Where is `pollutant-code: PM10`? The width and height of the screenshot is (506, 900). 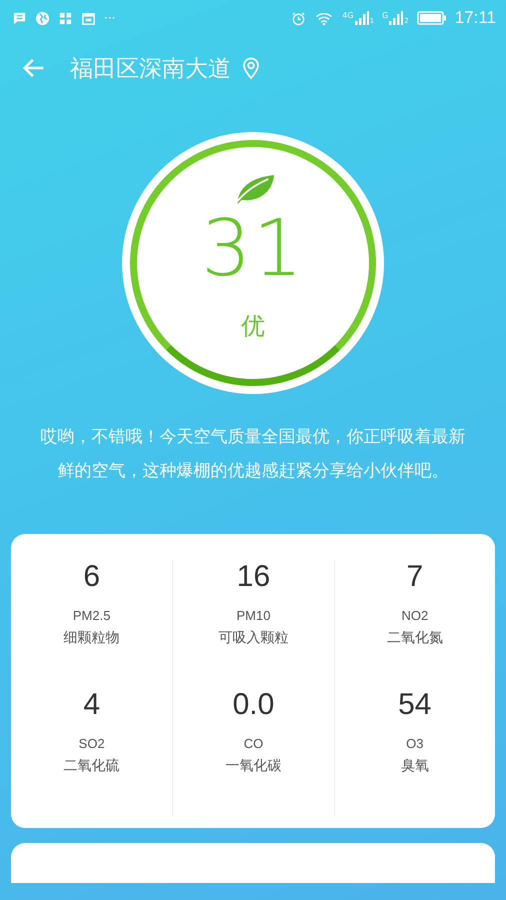 pollutant-code: PM10 is located at coordinates (253, 615).